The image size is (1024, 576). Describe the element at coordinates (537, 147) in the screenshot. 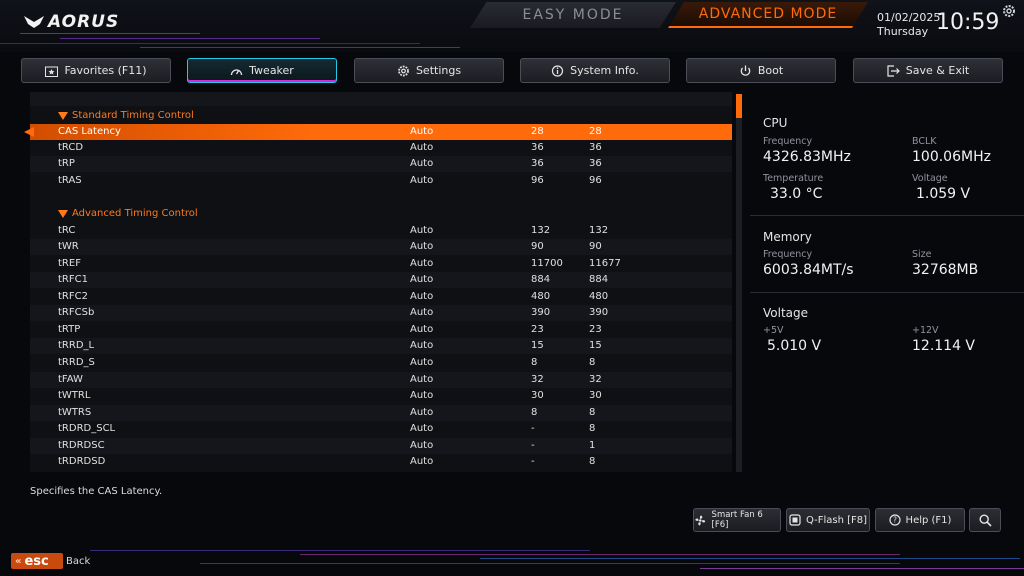

I see `setting-value-a: 36` at that location.